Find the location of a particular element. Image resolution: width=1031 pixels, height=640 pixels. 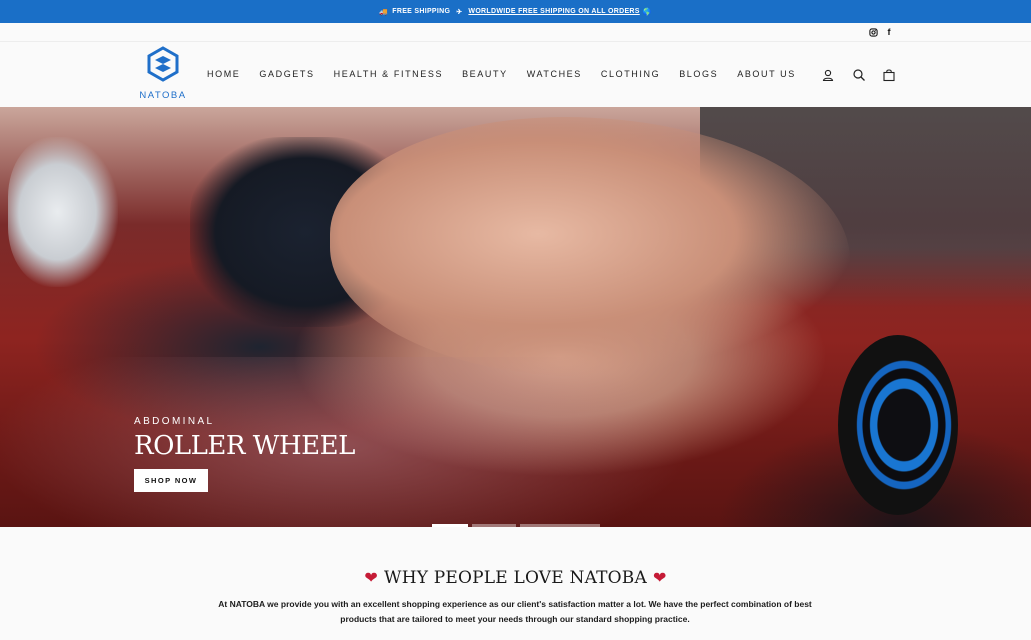

why-section-title: ❤ WHY PEOPLE LOVE NATOBA ❤ is located at coordinates (515, 578).